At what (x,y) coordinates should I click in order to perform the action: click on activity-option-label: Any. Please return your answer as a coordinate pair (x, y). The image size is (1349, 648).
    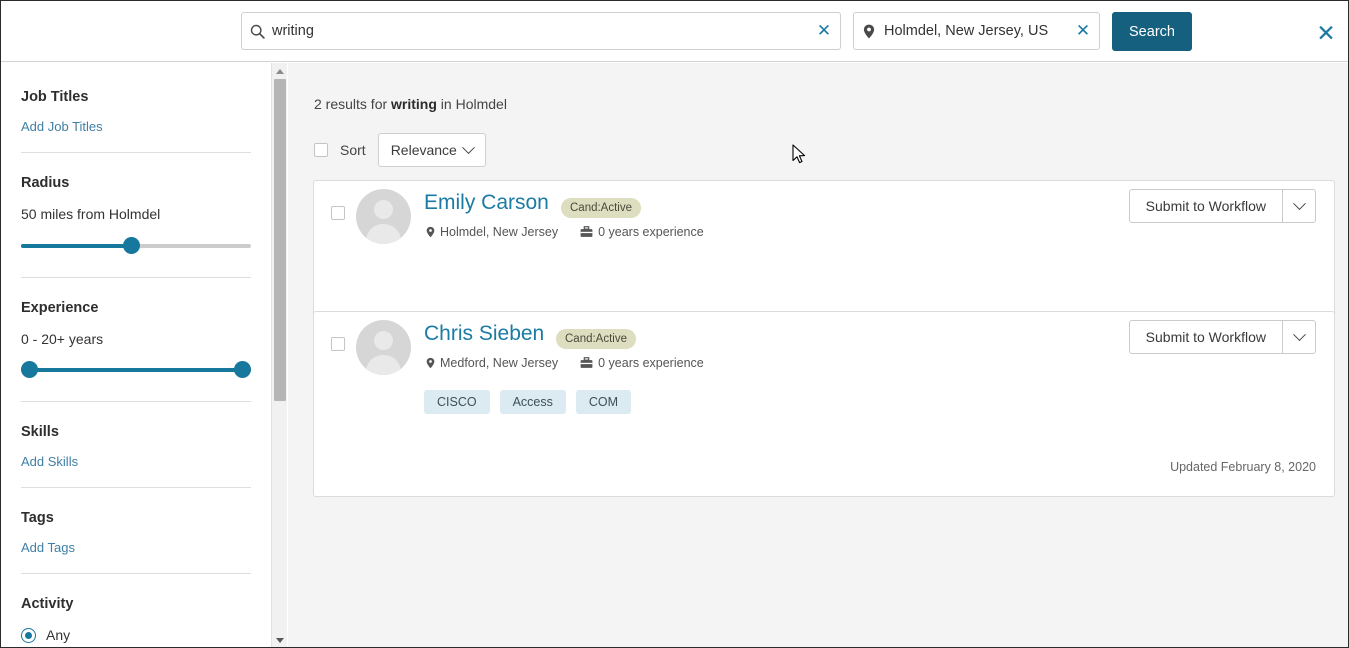
    Looking at the image, I should click on (58, 635).